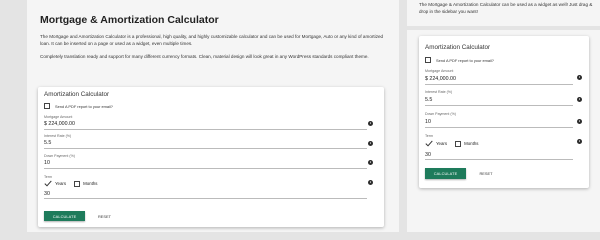 The width and height of the screenshot is (600, 240). What do you see at coordinates (205, 187) in the screenshot?
I see `term-field: Term Years Months 30` at bounding box center [205, 187].